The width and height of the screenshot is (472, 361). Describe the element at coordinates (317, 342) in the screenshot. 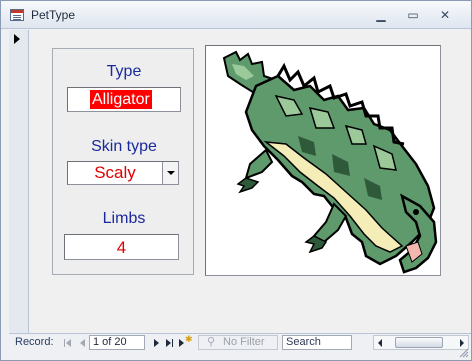

I see `search-input: Search` at that location.